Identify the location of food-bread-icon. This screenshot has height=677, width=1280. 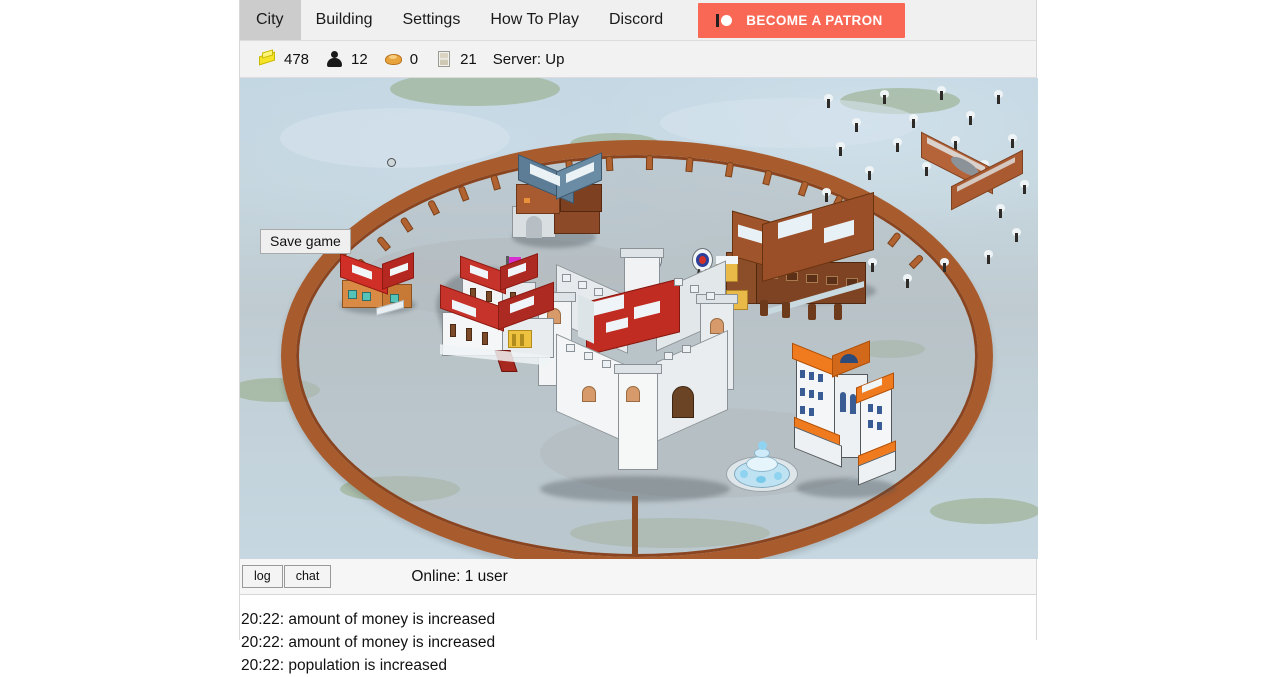
(394, 59).